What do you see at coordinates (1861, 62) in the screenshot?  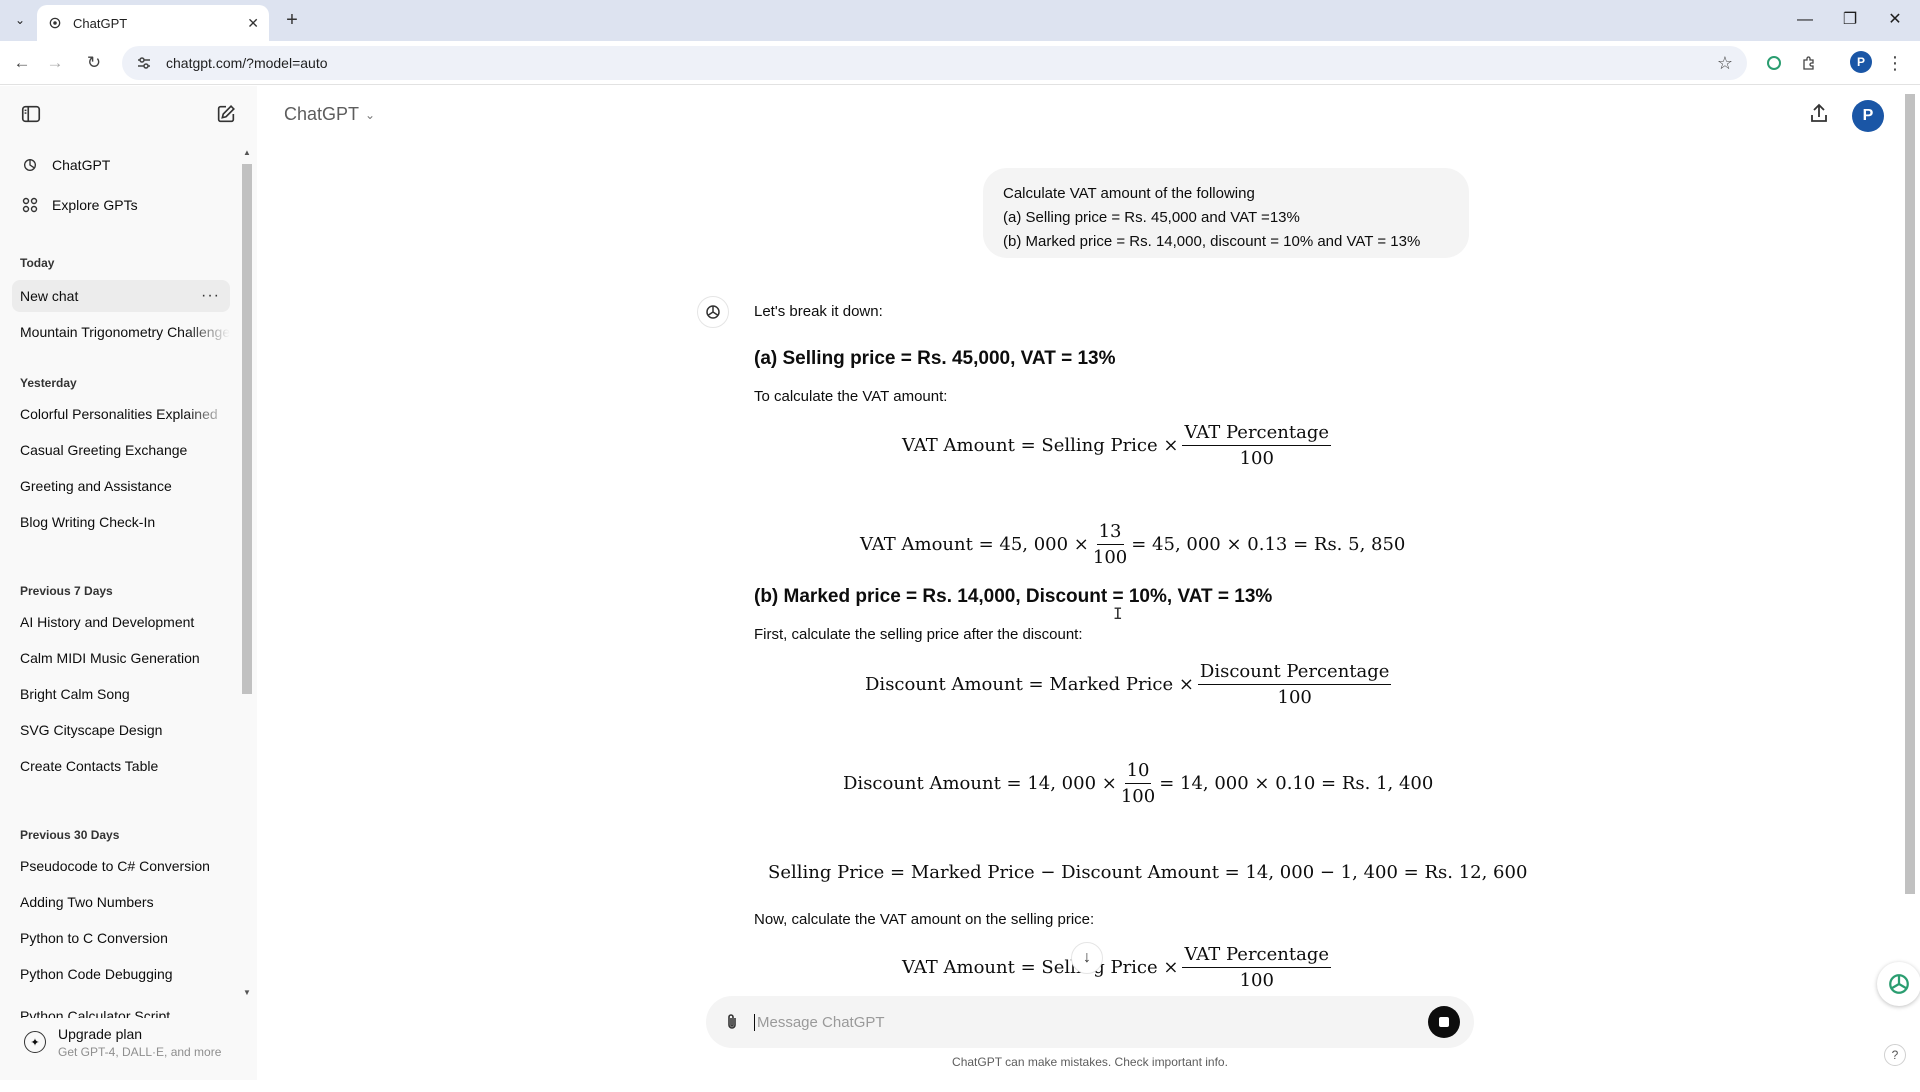 I see `browser-profile-avatar: P` at bounding box center [1861, 62].